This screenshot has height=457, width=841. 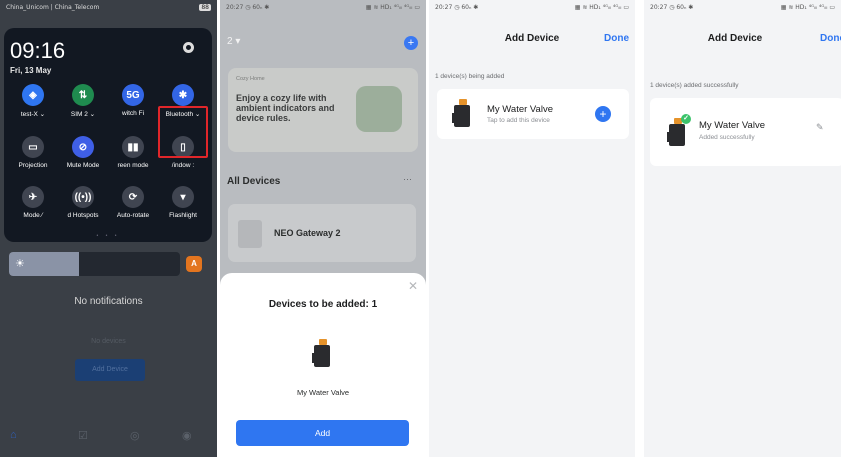 I want to click on page-title: Add Device, so click(x=735, y=38).